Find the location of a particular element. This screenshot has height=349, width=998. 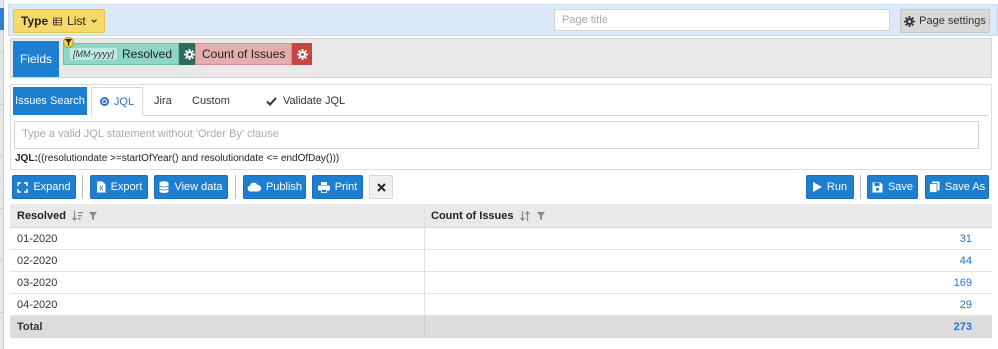

type-button: Type List is located at coordinates (59, 21).